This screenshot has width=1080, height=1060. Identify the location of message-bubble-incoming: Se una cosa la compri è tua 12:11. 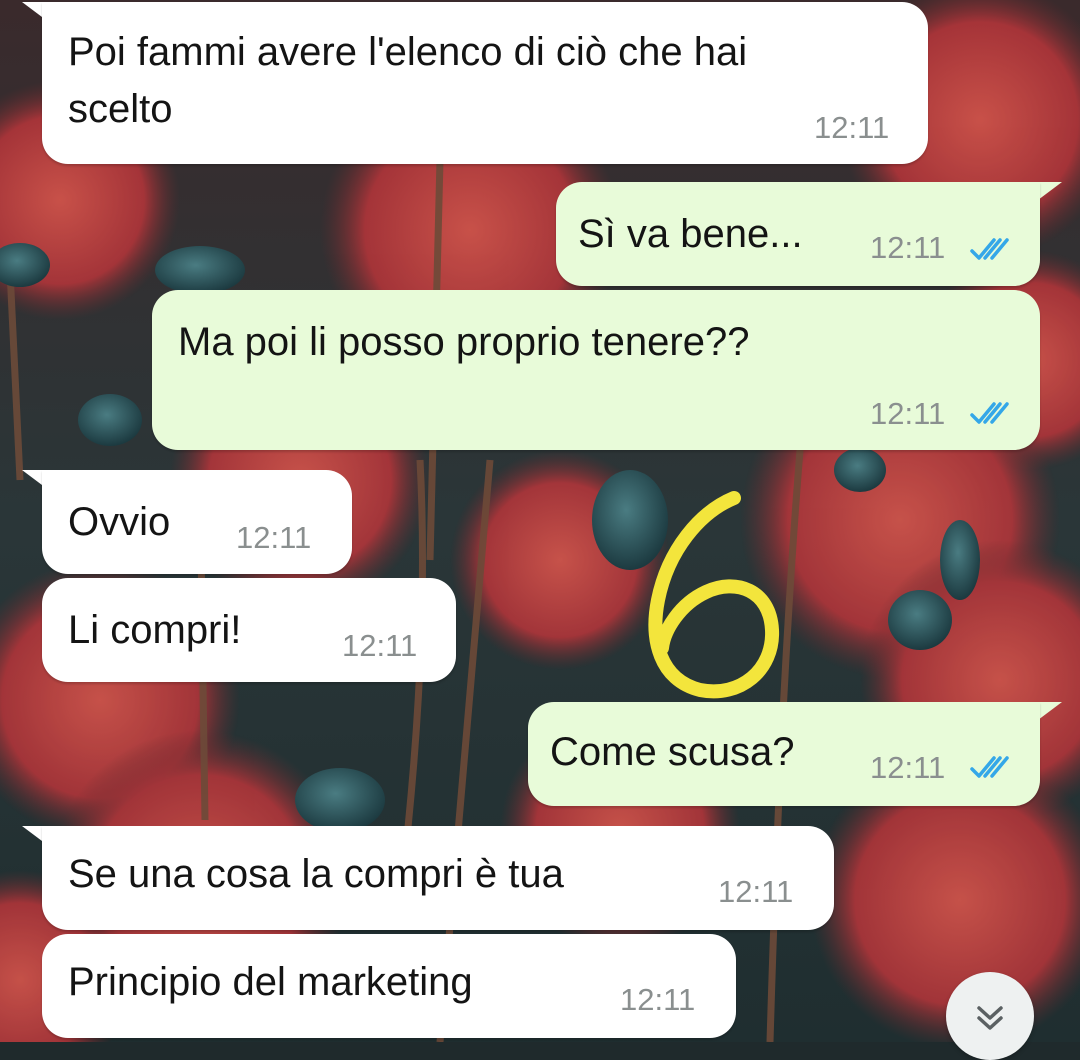
(438, 878).